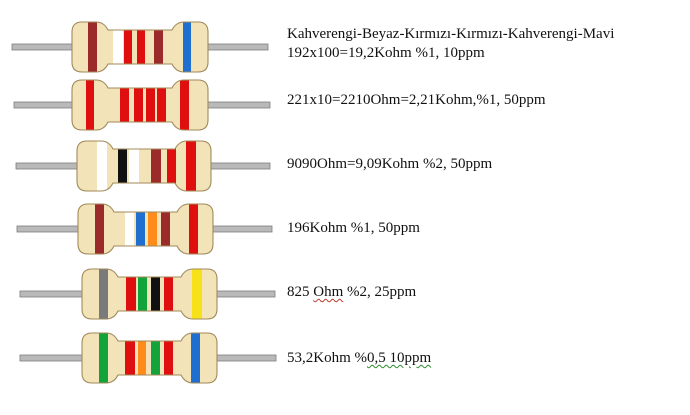 The width and height of the screenshot is (690, 415). I want to click on caption-line: 221x10=2210Ohm=2,21Kohm,%1, 50ppm, so click(416, 100).